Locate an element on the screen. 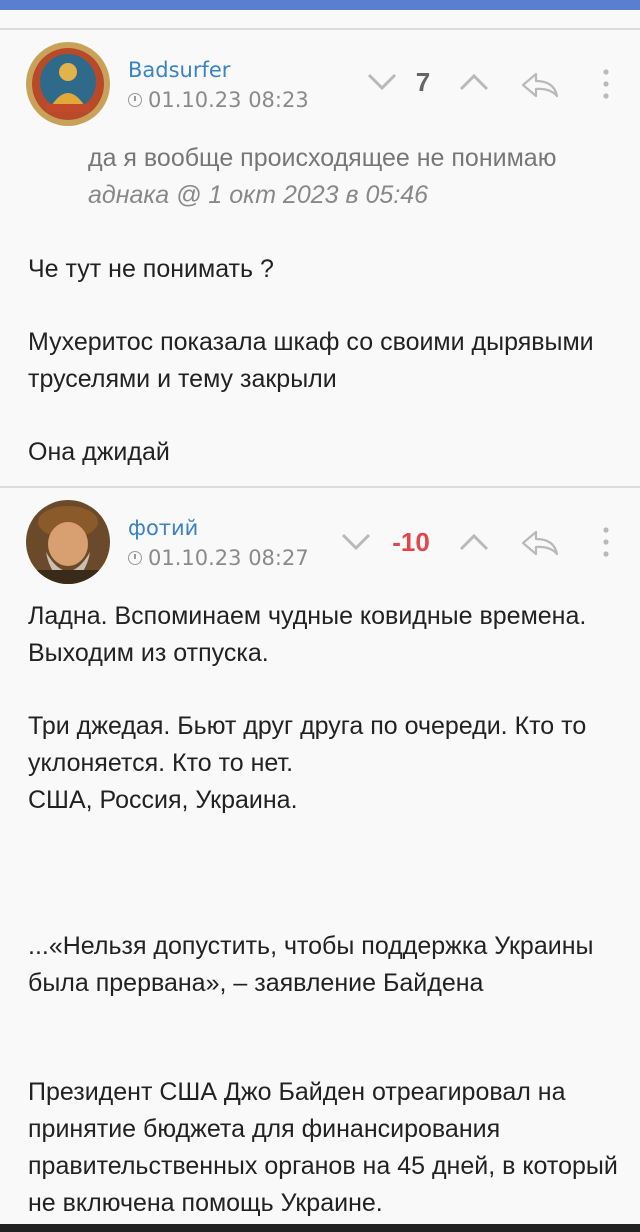 The image size is (640, 1232). comment-paragraph: Она джидай is located at coordinates (99, 452).